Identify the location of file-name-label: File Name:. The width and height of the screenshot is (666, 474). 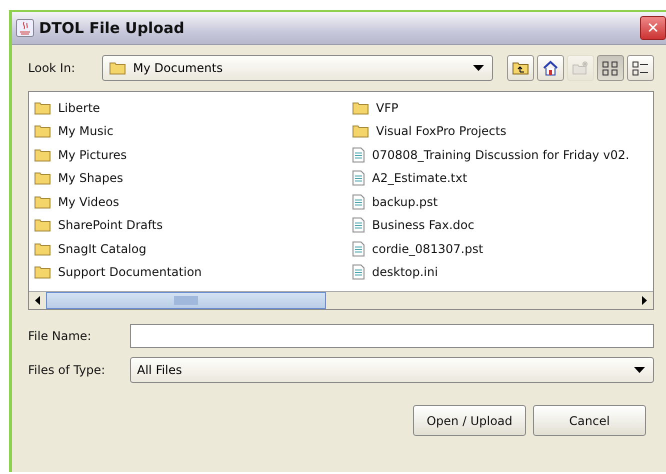
(60, 336).